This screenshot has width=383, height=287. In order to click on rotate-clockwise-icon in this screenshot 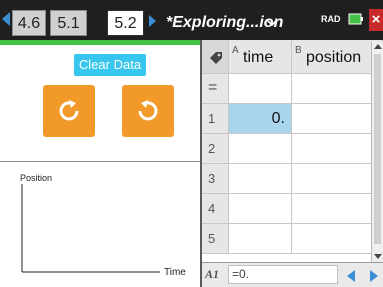, I will do `click(69, 110)`.